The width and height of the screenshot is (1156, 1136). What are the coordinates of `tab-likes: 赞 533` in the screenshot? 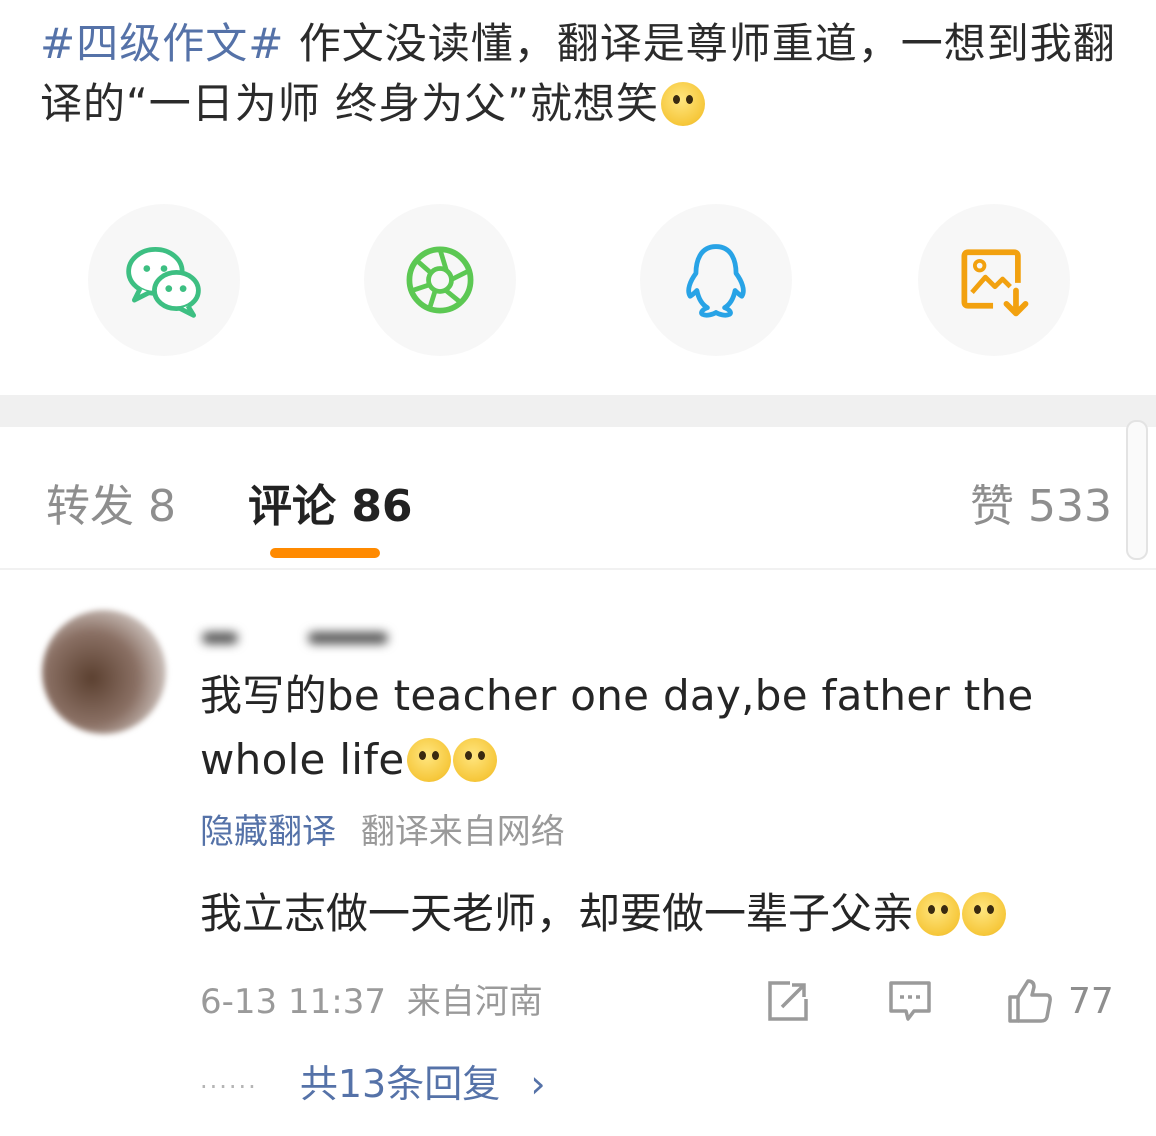 It's located at (1041, 502).